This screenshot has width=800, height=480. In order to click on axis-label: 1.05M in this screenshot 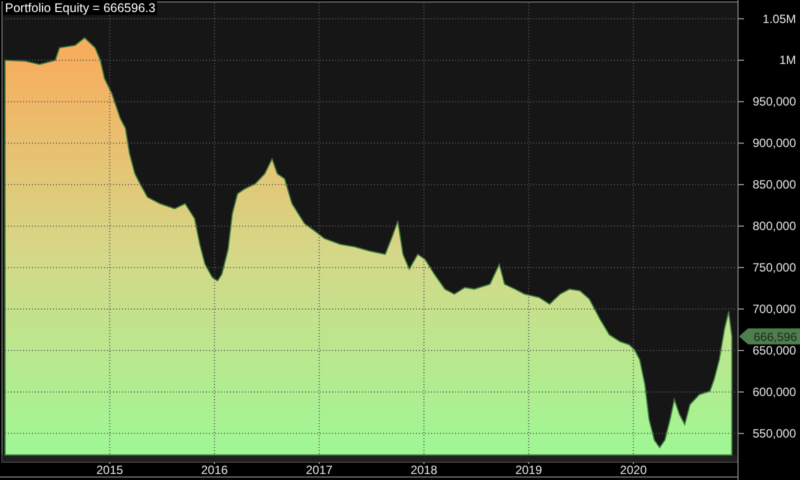, I will do `click(779, 19)`.